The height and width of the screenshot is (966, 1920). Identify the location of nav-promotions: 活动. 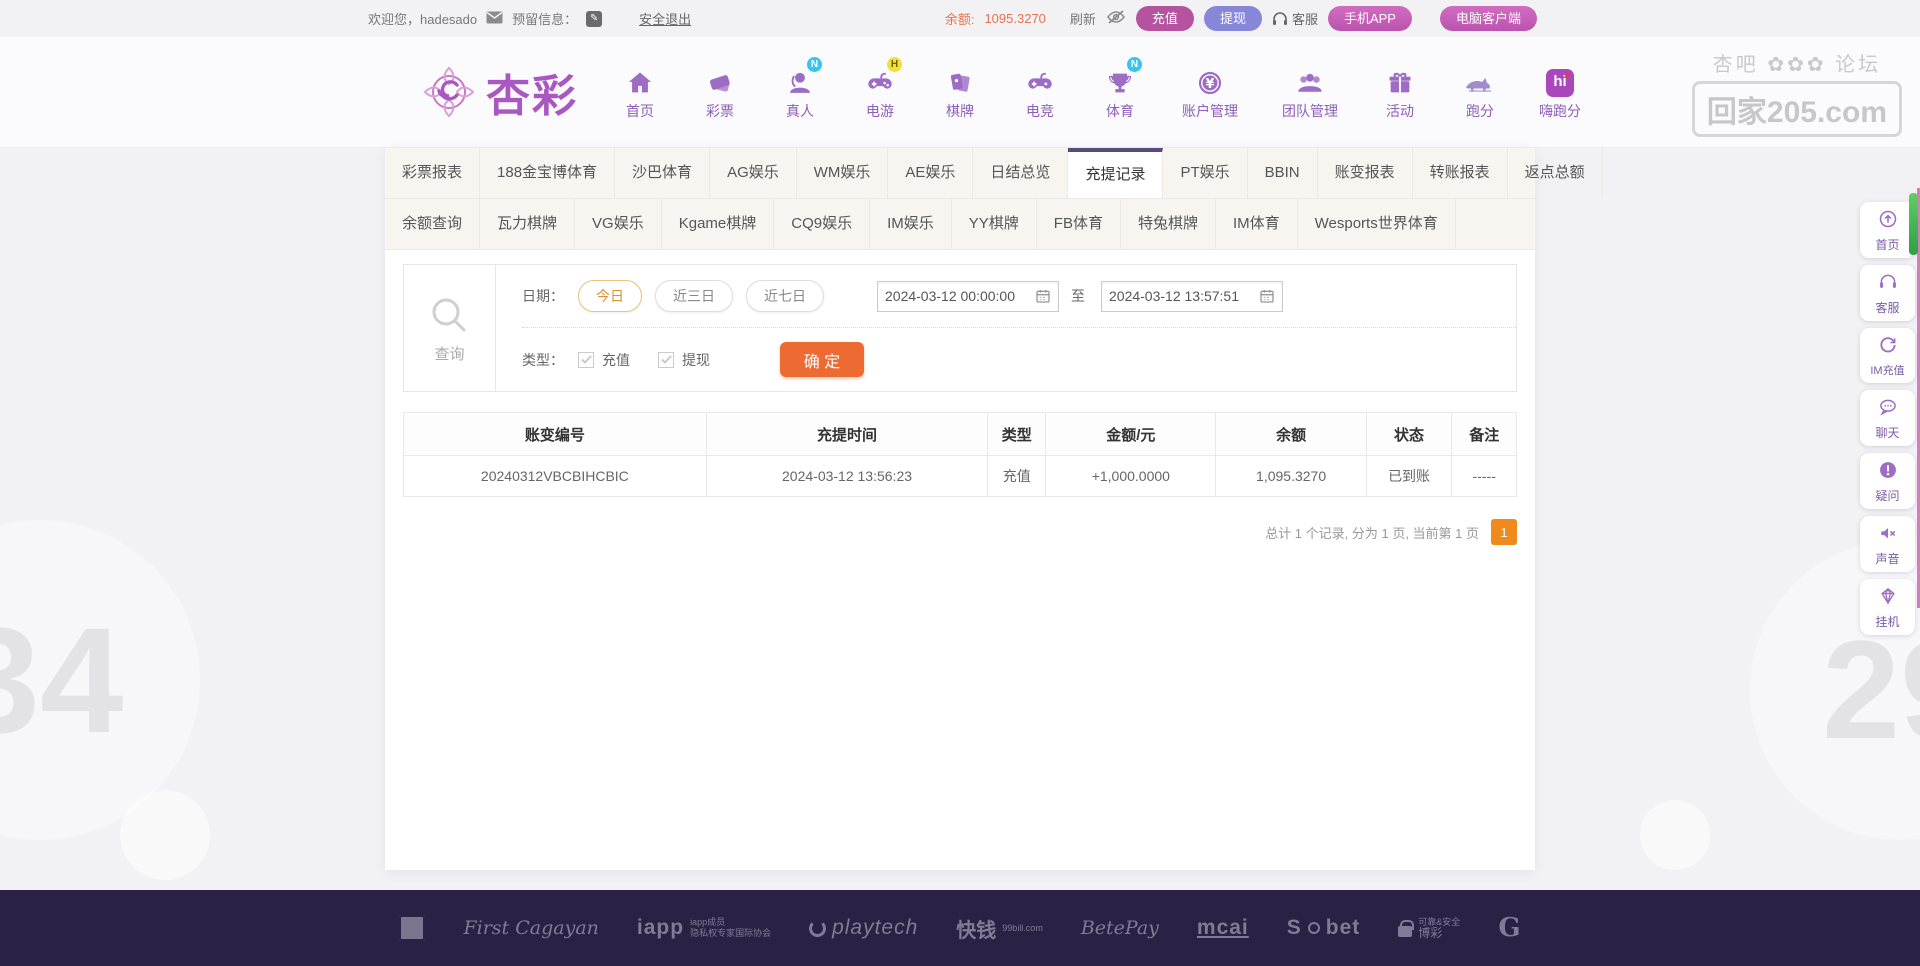
(1400, 92).